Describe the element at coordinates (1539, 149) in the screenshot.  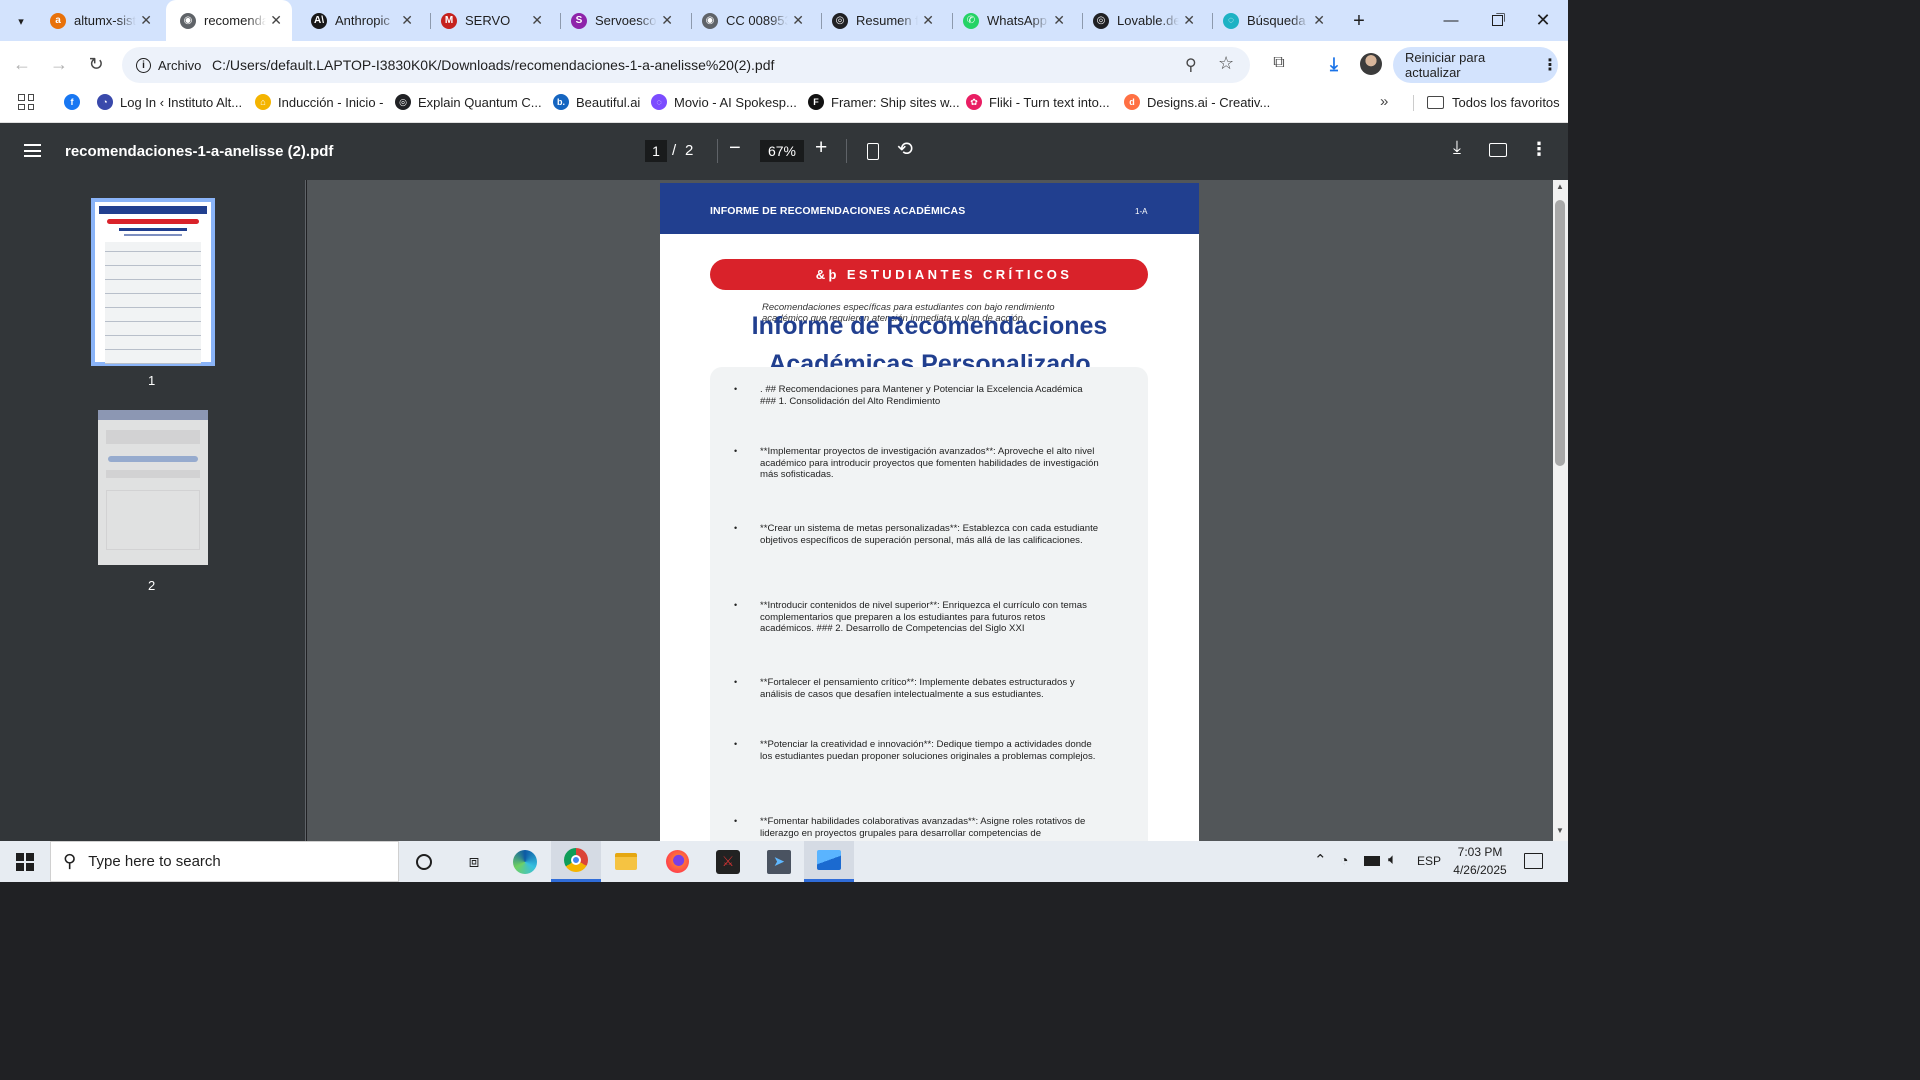
I see `pdf-more-icon: ⋮` at that location.